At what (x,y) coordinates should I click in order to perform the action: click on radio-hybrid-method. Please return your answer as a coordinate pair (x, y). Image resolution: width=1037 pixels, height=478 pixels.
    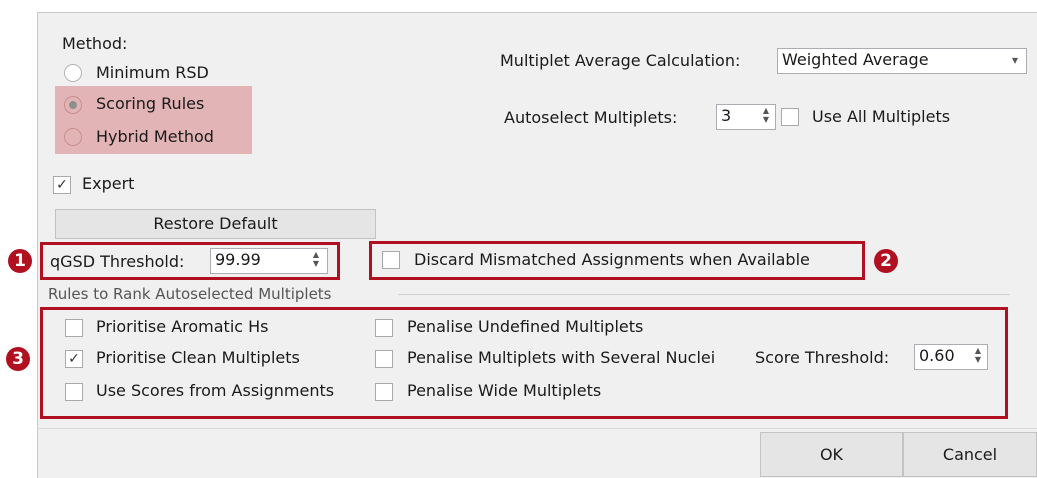
    Looking at the image, I should click on (73, 137).